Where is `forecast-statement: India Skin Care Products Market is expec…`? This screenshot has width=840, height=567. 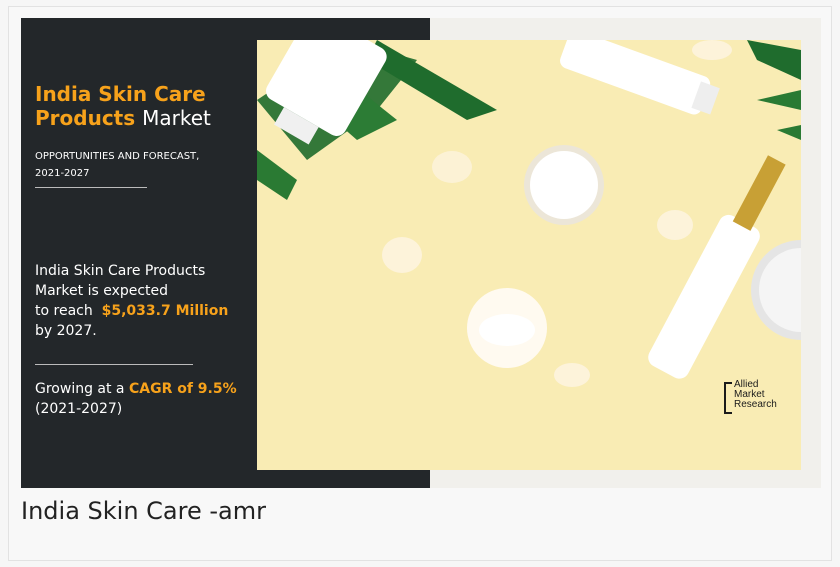 forecast-statement: India Skin Care Products Market is expec… is located at coordinates (132, 301).